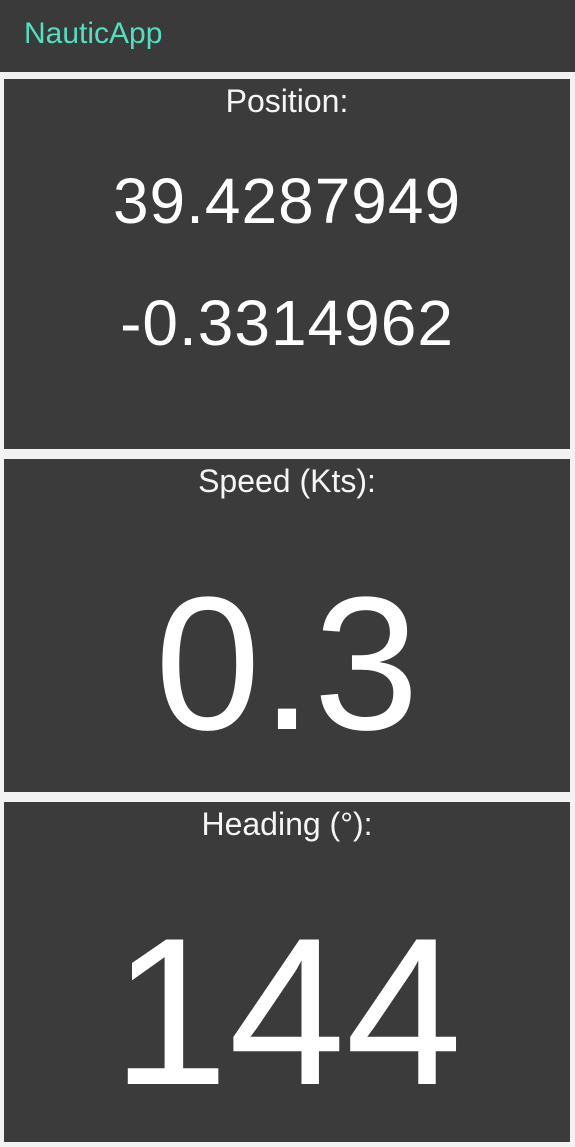 This screenshot has width=575, height=1147. What do you see at coordinates (287, 1011) in the screenshot?
I see `heading-value: 144` at bounding box center [287, 1011].